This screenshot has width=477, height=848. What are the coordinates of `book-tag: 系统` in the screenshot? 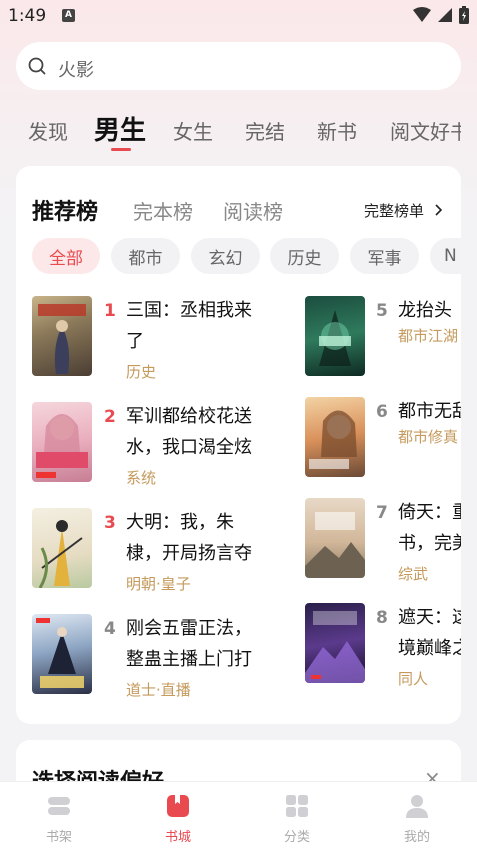 It's located at (141, 478).